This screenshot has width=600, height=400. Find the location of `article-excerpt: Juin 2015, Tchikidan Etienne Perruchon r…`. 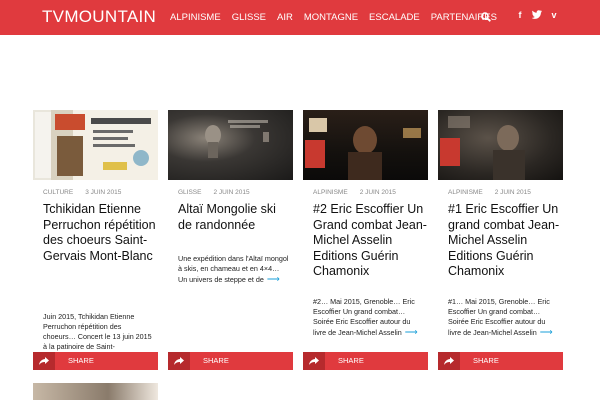

article-excerpt: Juin 2015, Tchikidan Etienne Perruchon r… is located at coordinates (99, 332).